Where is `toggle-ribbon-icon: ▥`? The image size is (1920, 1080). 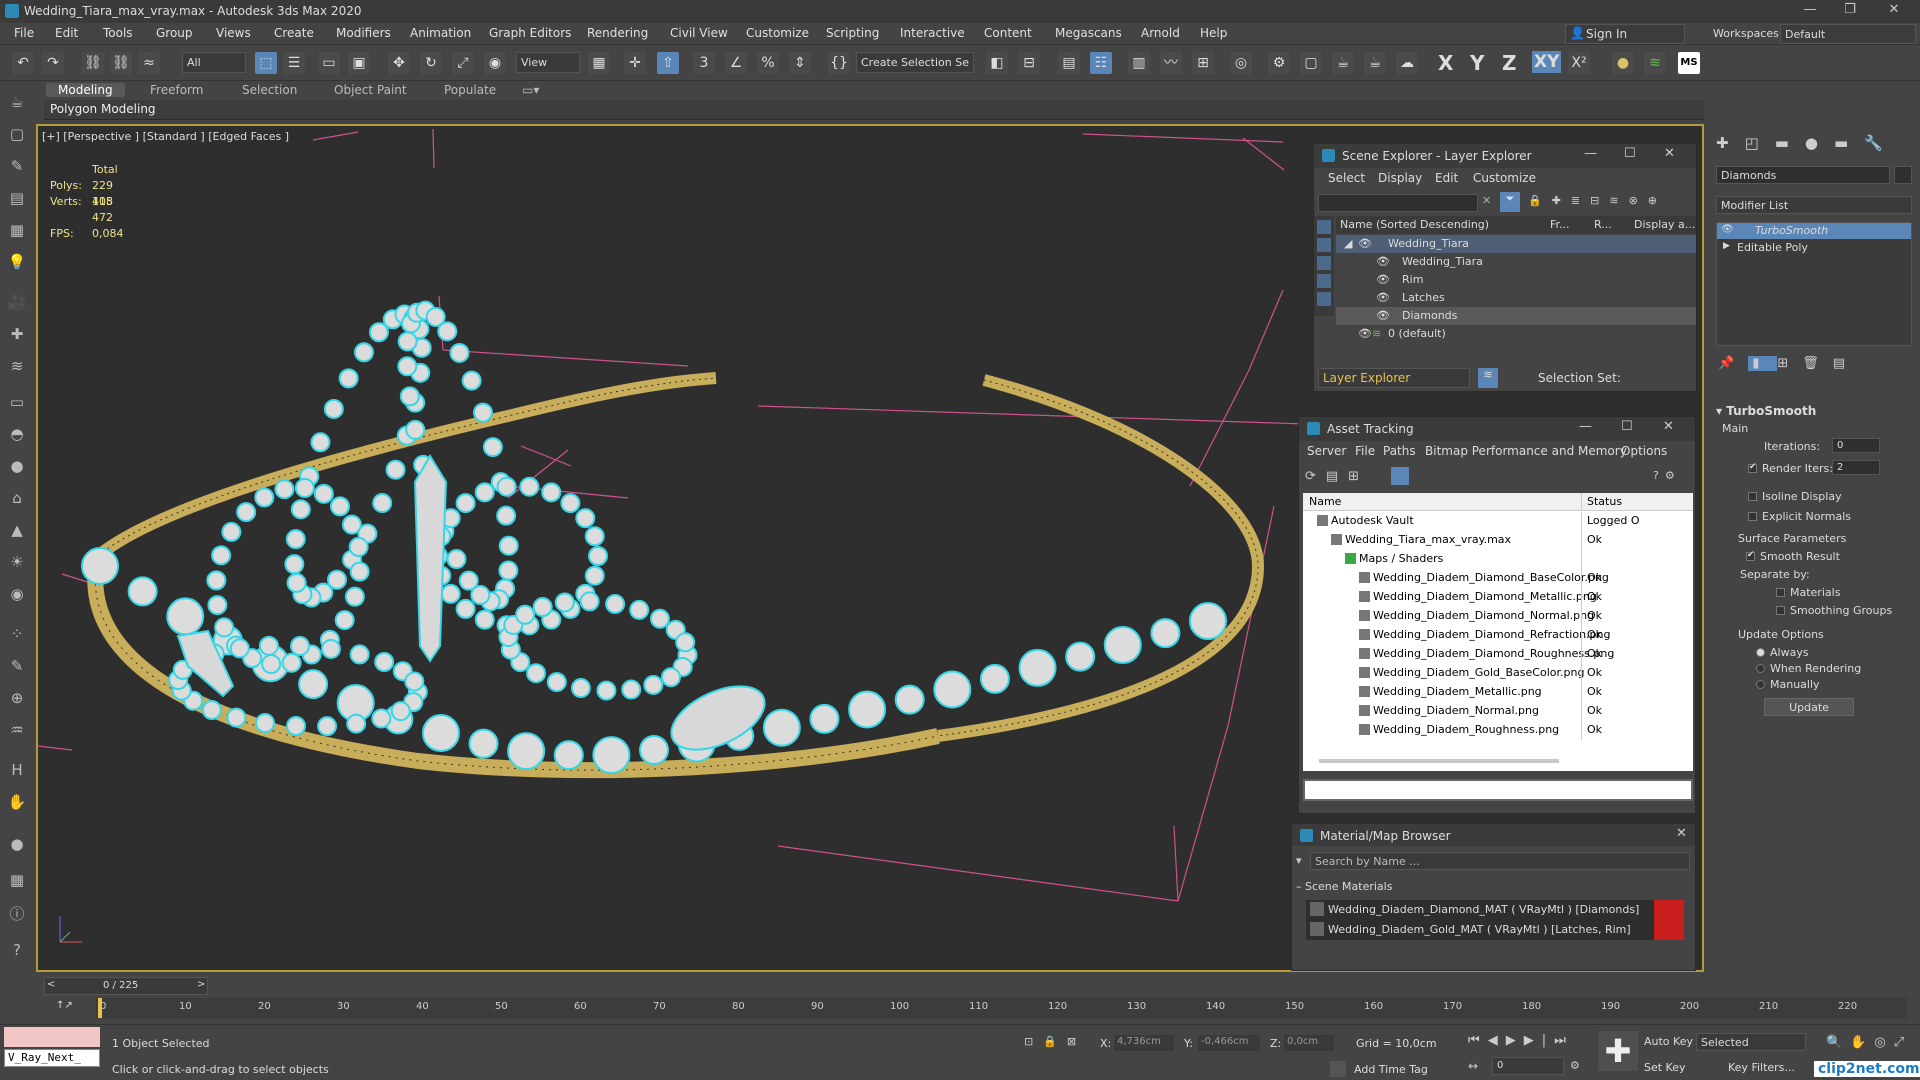 toggle-ribbon-icon: ▥ is located at coordinates (1139, 63).